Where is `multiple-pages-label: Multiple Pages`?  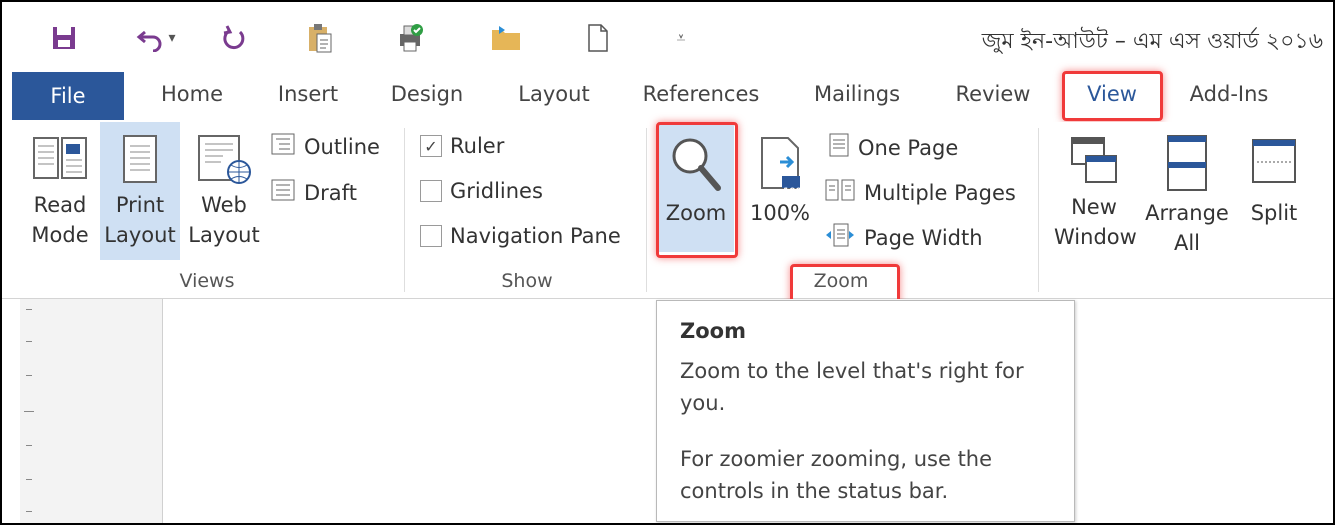 multiple-pages-label: Multiple Pages is located at coordinates (940, 192).